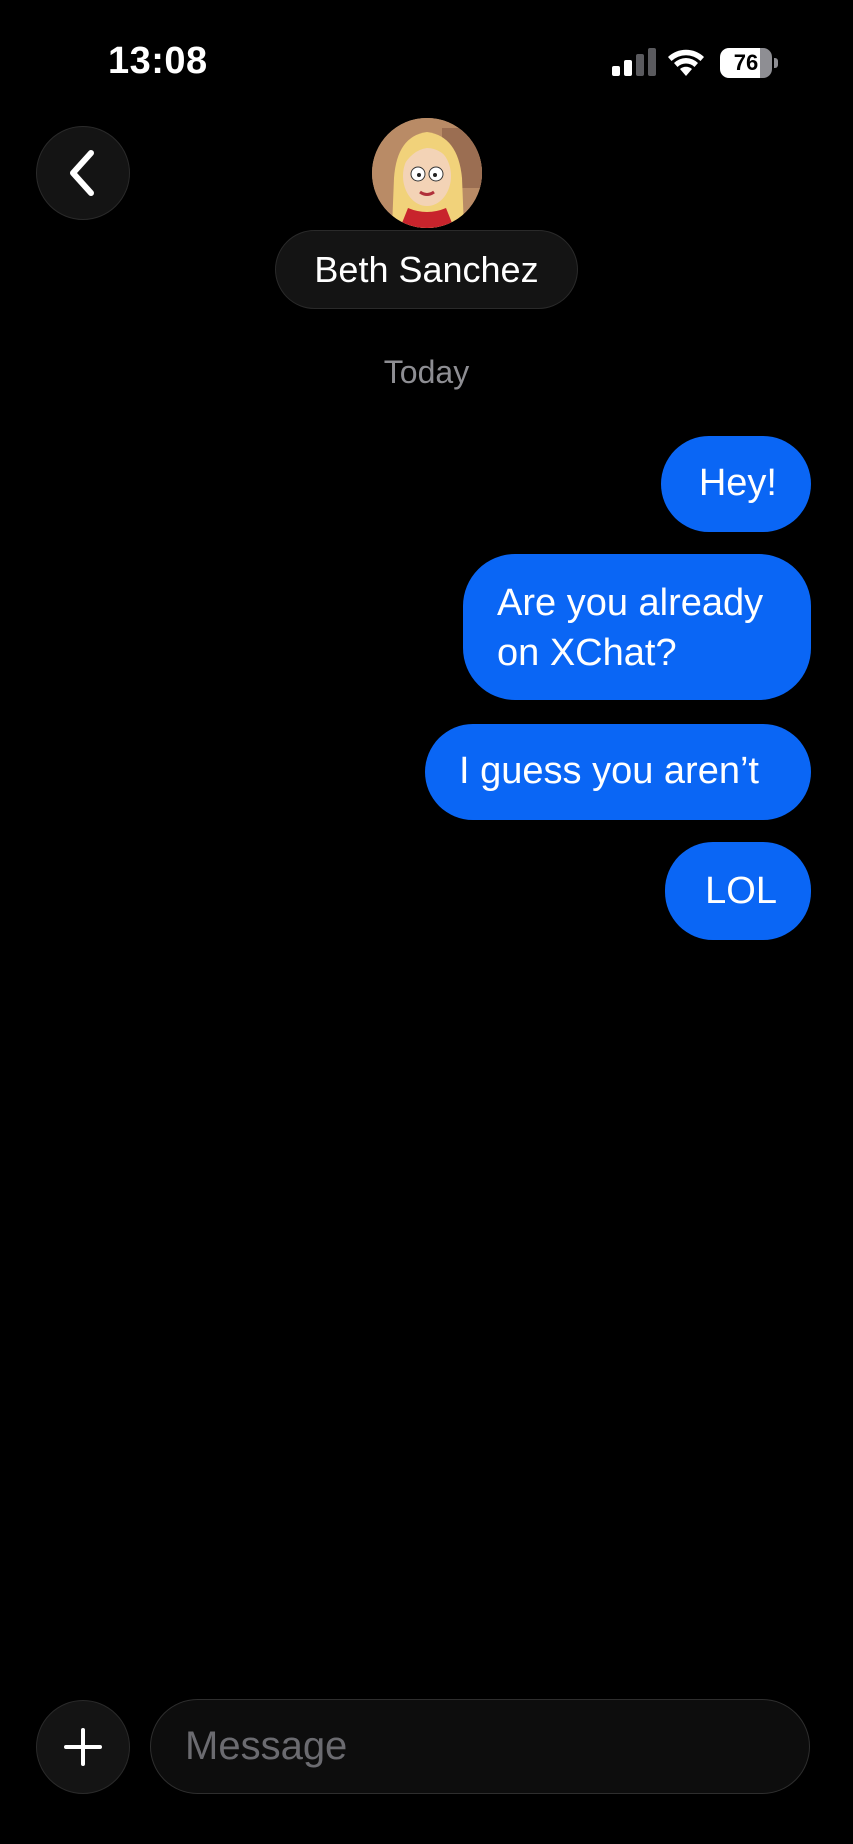 Image resolution: width=853 pixels, height=1844 pixels. I want to click on battery-tip, so click(776, 63).